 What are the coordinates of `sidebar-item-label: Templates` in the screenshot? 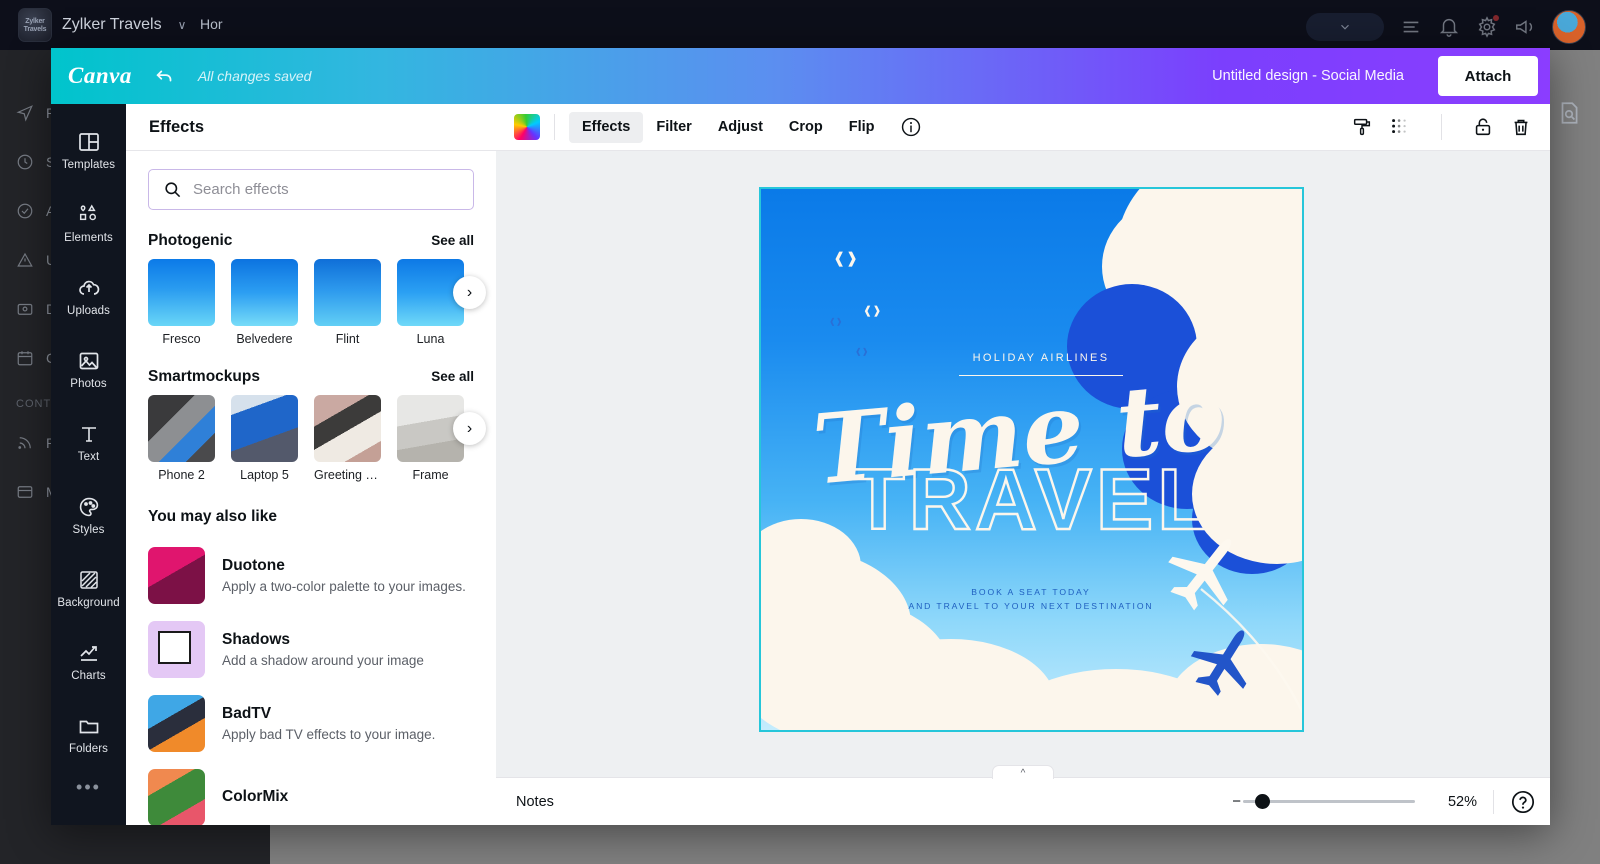 It's located at (88, 165).